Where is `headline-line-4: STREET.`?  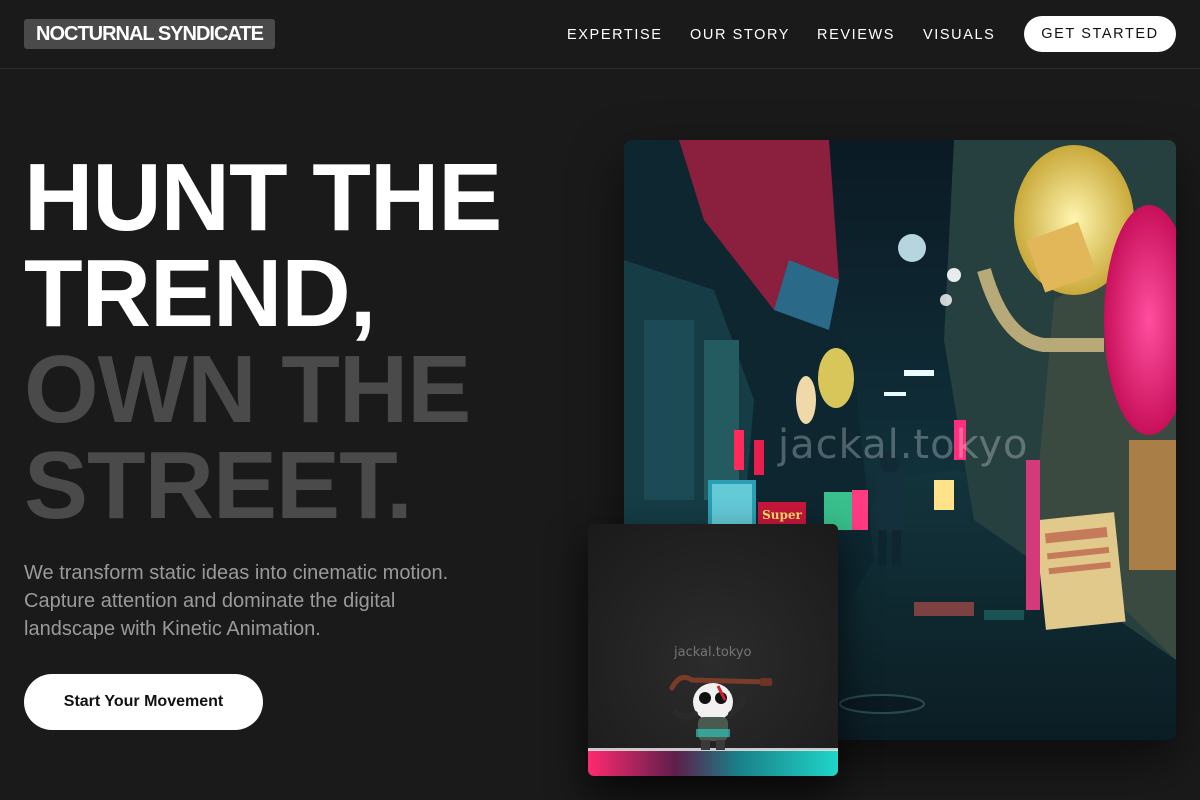
headline-line-4: STREET. is located at coordinates (218, 485).